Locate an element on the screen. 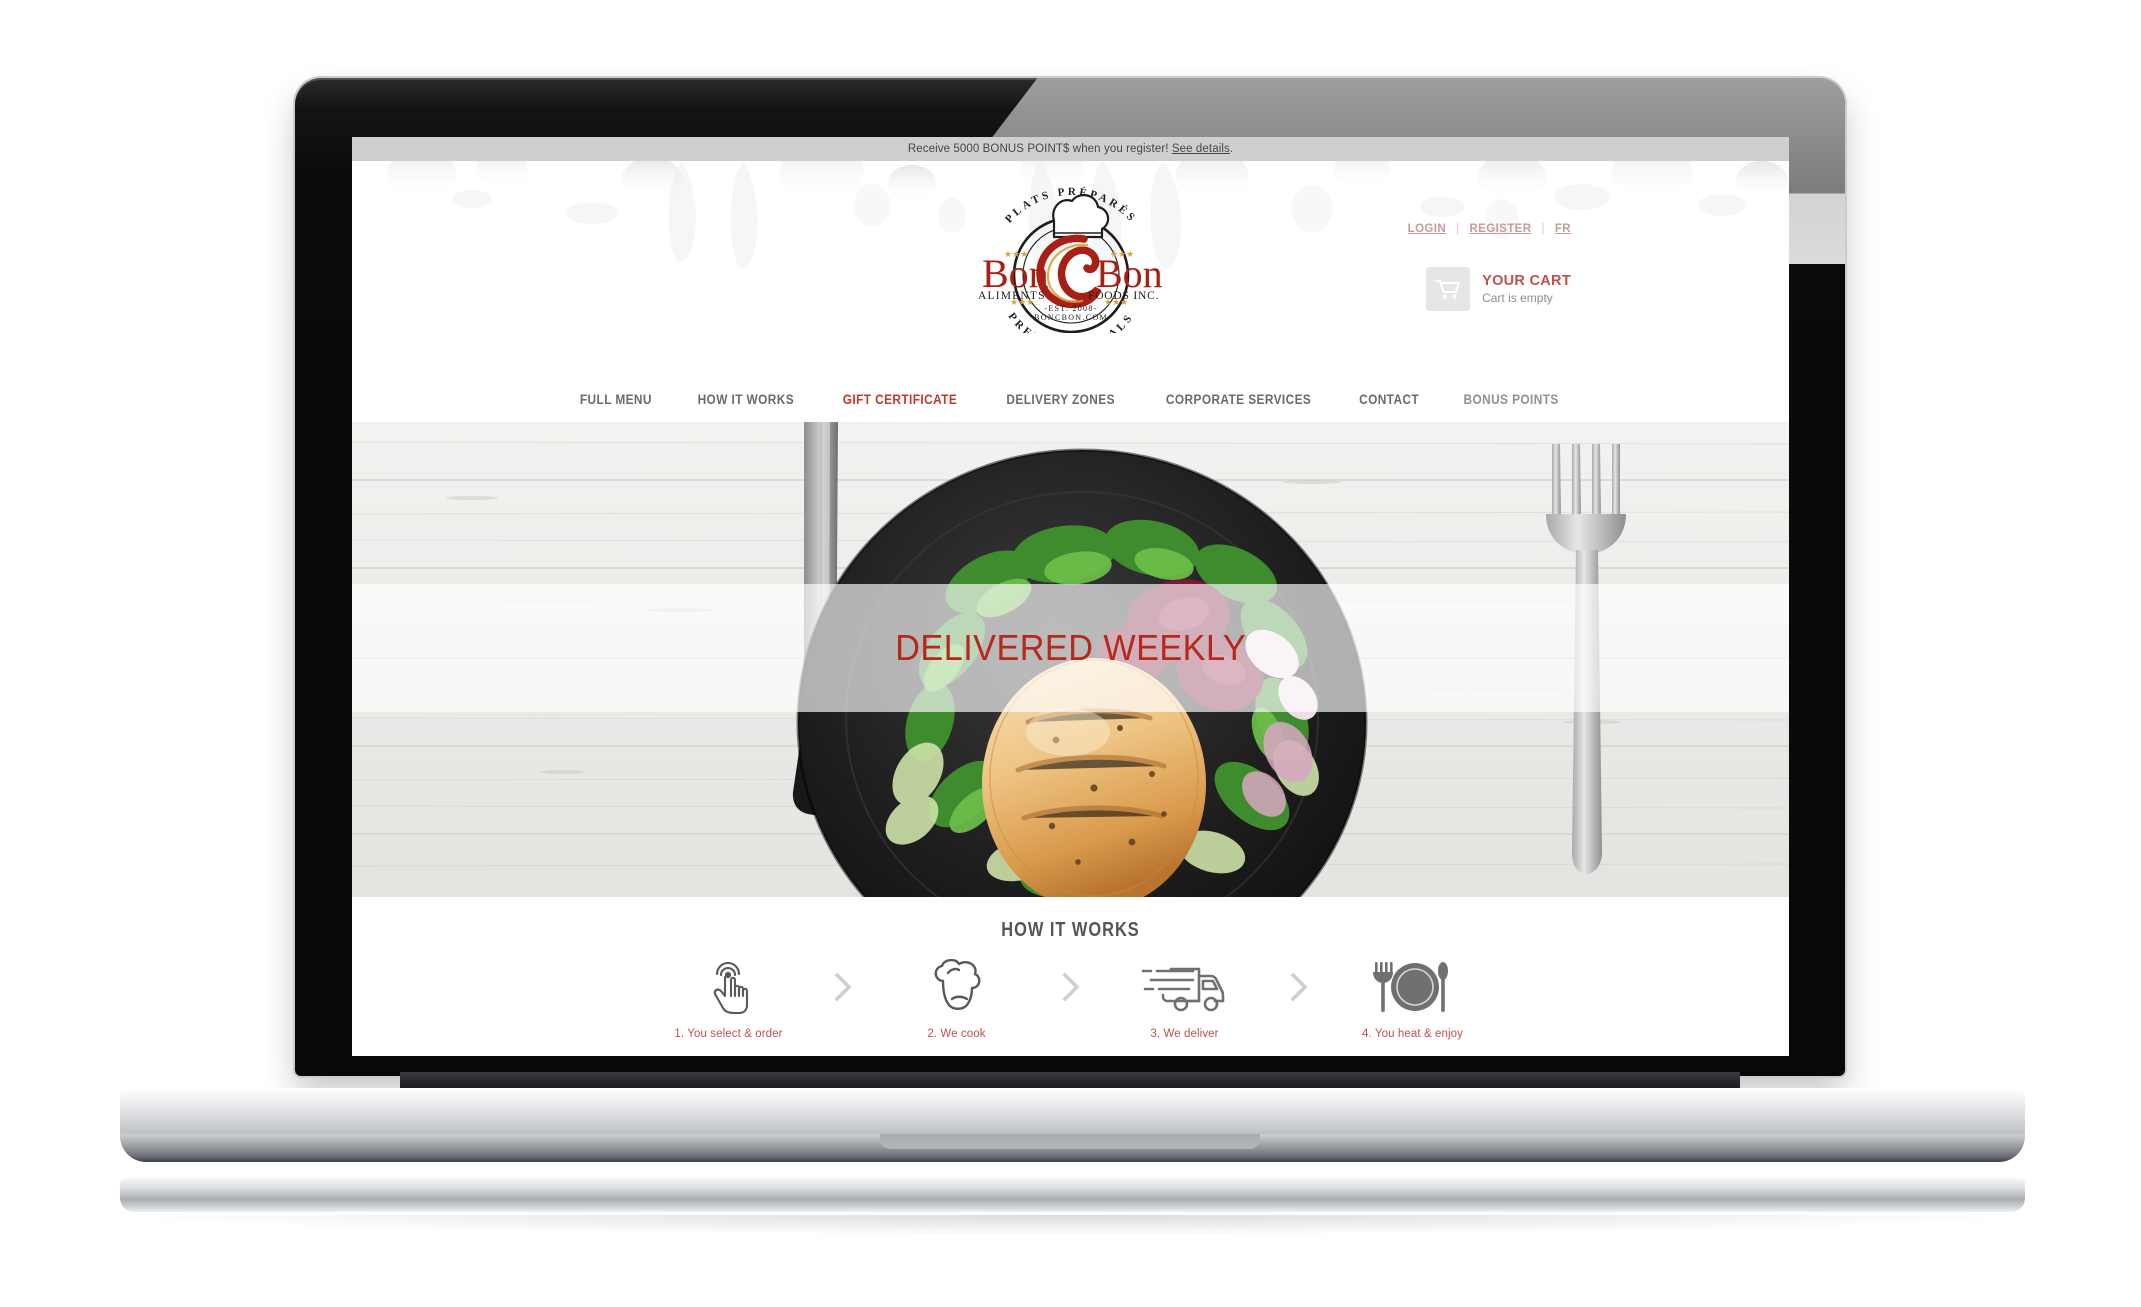 The image size is (2141, 1307). register-link: REGISTER is located at coordinates (1500, 229).